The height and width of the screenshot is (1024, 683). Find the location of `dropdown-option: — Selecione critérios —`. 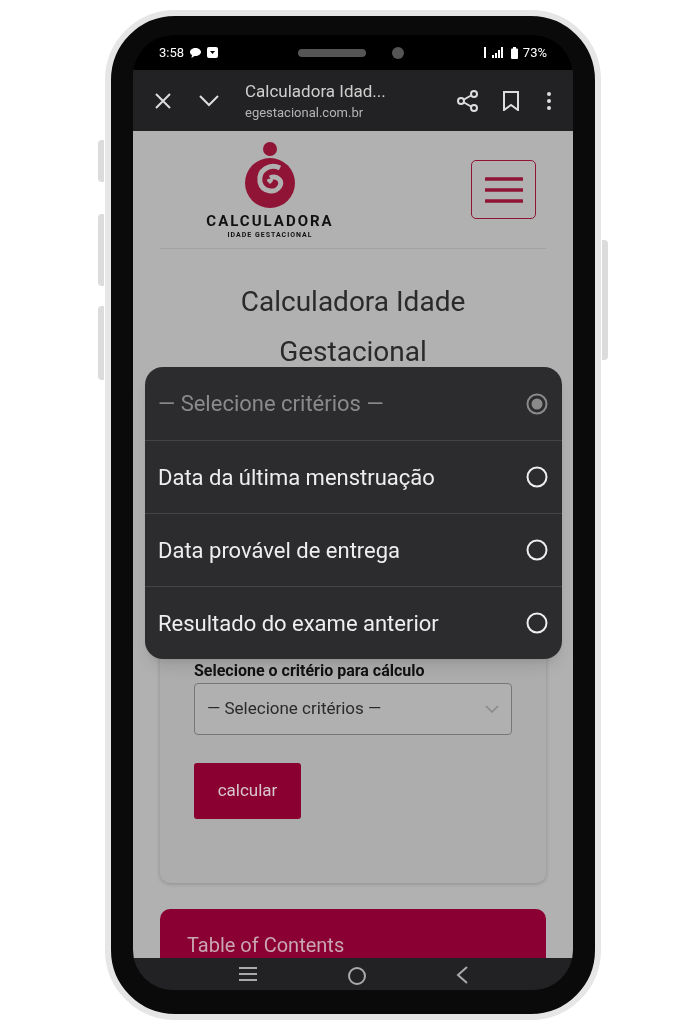

dropdown-option: — Selecione critérios — is located at coordinates (353, 403).